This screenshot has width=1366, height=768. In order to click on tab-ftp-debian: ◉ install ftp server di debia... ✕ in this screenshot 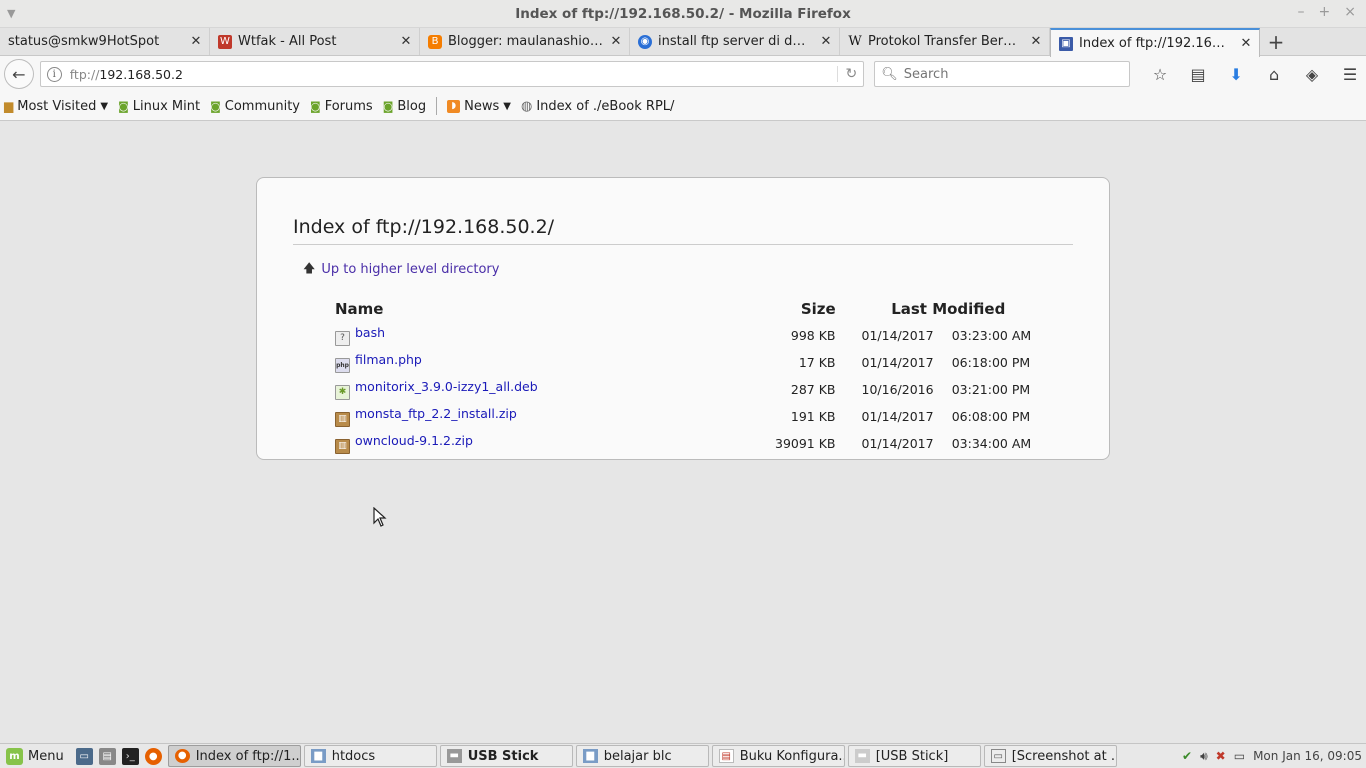, I will do `click(735, 41)`.